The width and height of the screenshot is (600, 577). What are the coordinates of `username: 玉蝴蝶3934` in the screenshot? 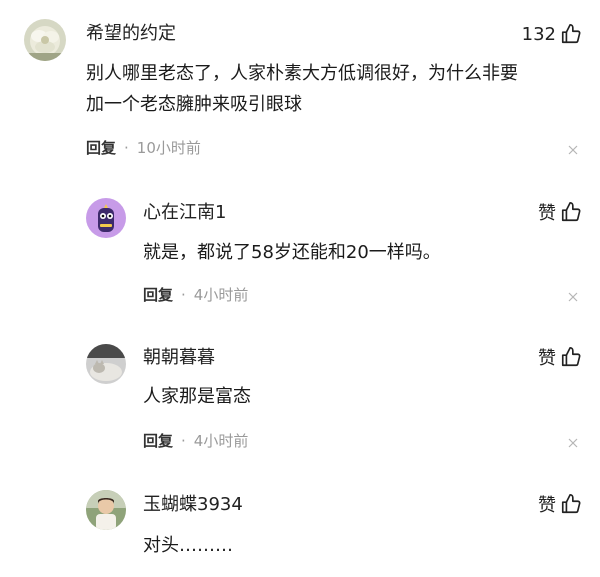 It's located at (193, 505).